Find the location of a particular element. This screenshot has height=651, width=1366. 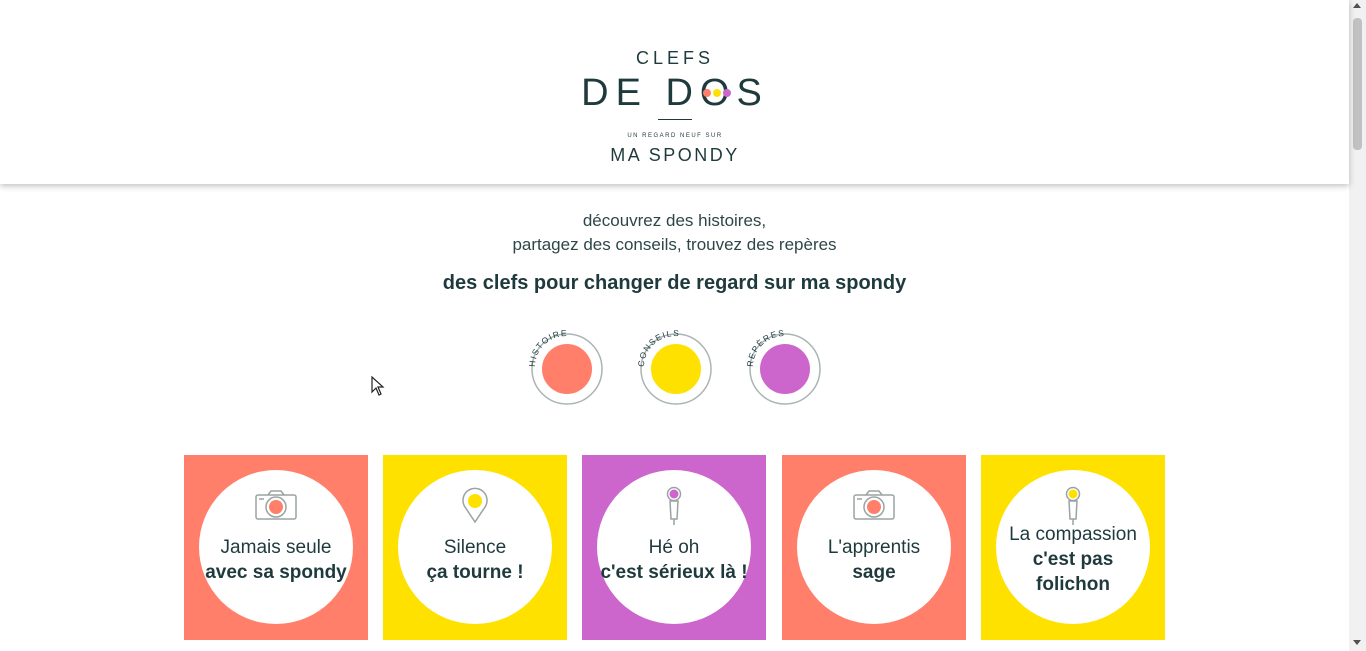

card-title-bold: sage is located at coordinates (874, 572).